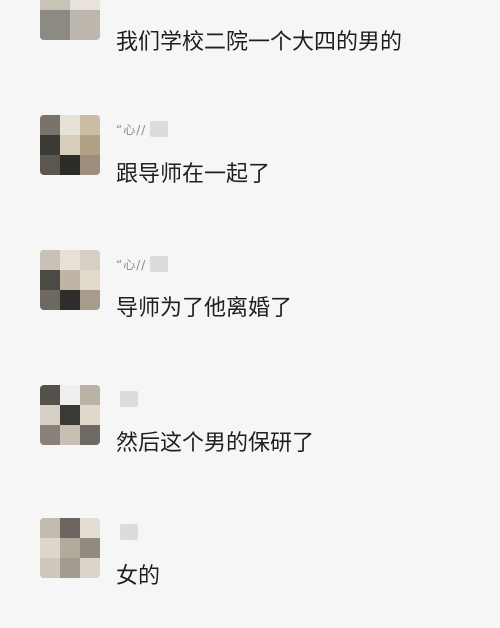 The height and width of the screenshot is (628, 500). I want to click on message-text: 女的, so click(138, 577).